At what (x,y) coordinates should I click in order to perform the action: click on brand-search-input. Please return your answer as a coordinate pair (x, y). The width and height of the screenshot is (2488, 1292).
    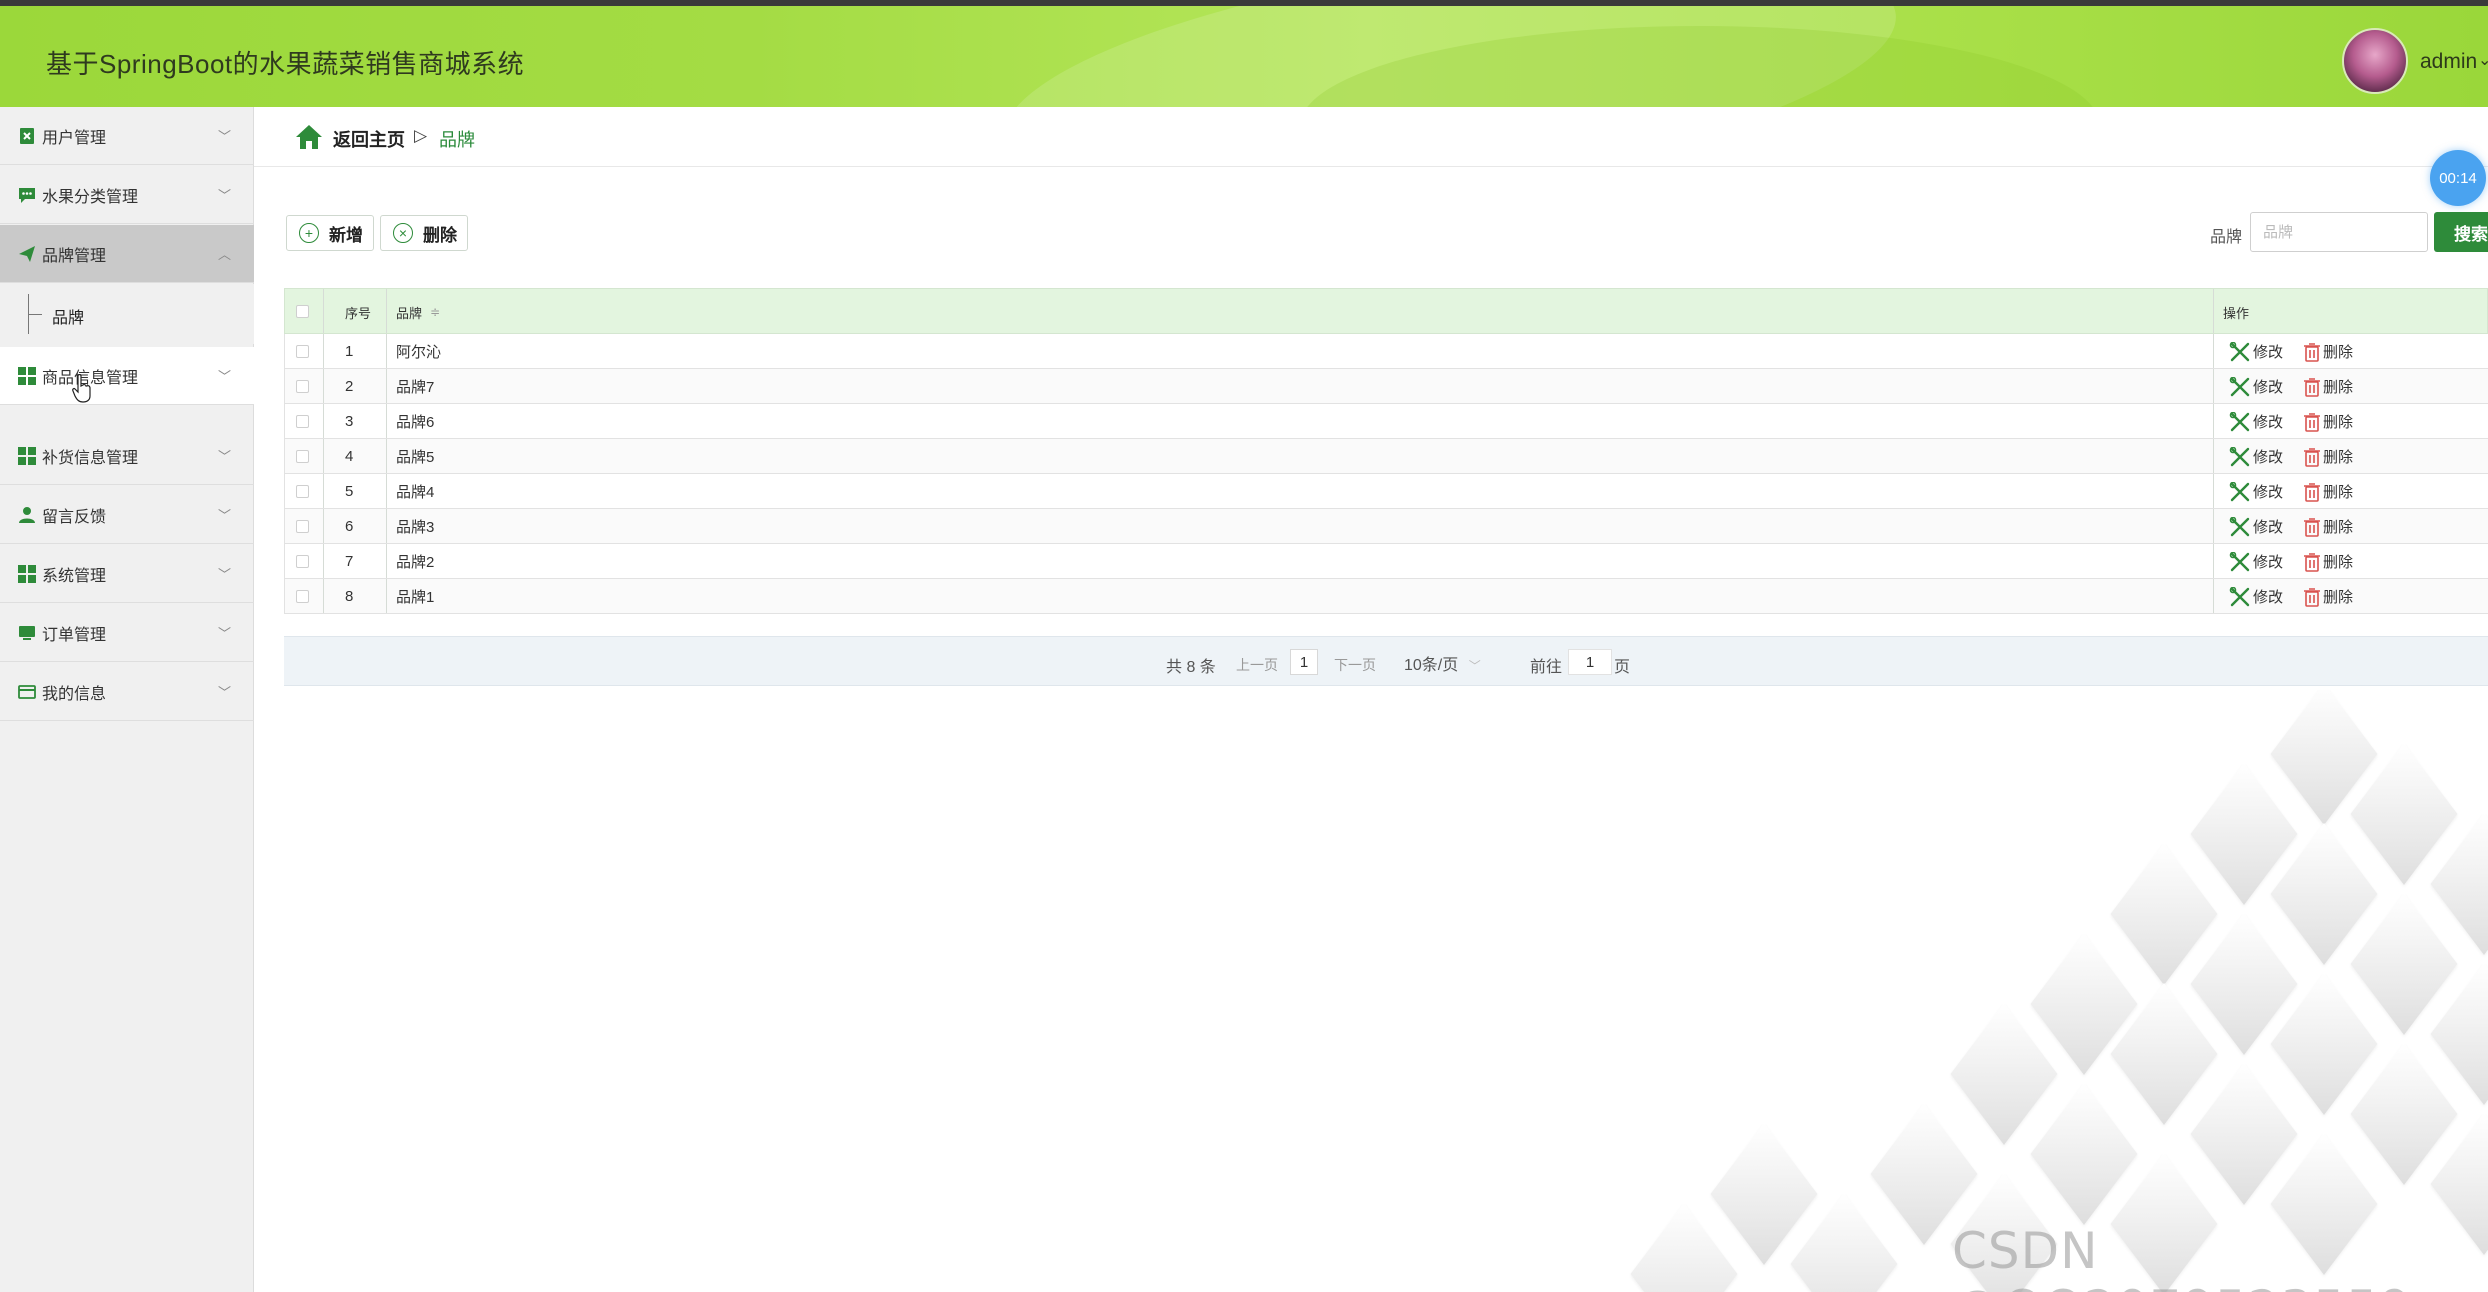
    Looking at the image, I should click on (2339, 232).